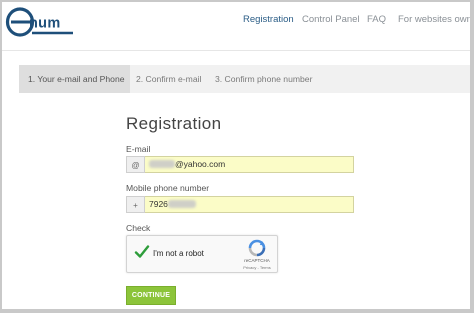 The width and height of the screenshot is (474, 313). Describe the element at coordinates (257, 260) in the screenshot. I see `recaptcha-brand: reCAPTCHA` at that location.